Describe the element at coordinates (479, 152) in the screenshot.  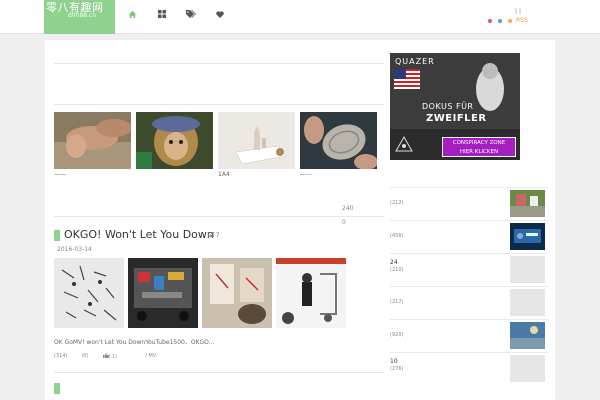
I see `ad-cta-line2: HIER KLICKEN` at that location.